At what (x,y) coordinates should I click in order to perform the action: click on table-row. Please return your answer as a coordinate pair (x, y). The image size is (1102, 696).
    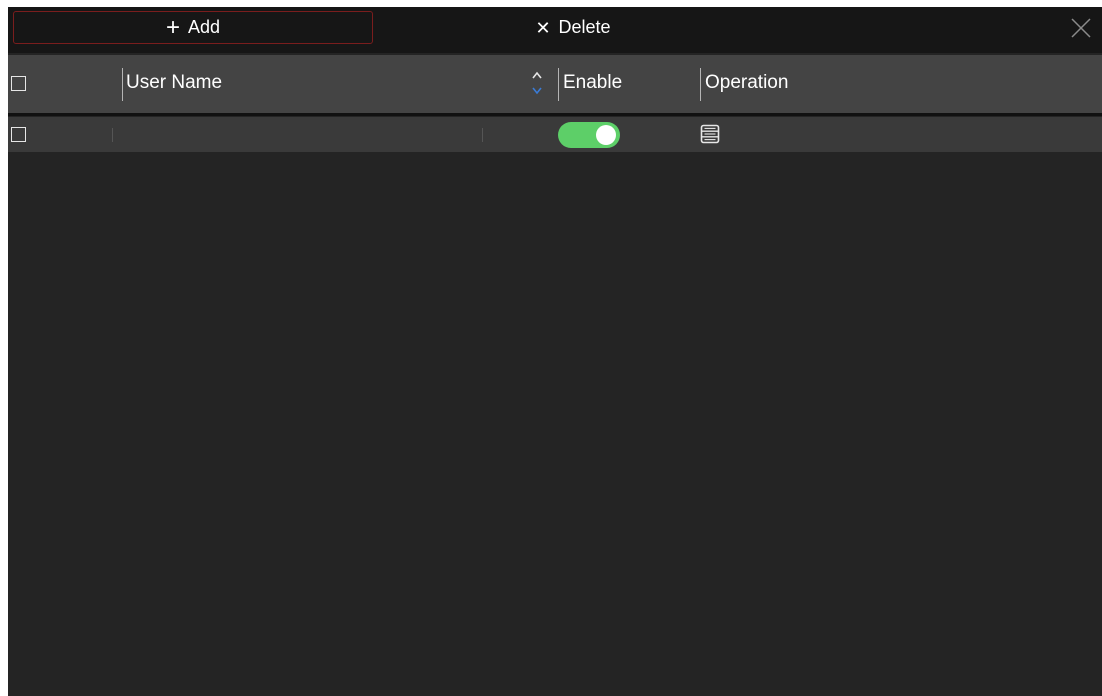
    Looking at the image, I should click on (555, 134).